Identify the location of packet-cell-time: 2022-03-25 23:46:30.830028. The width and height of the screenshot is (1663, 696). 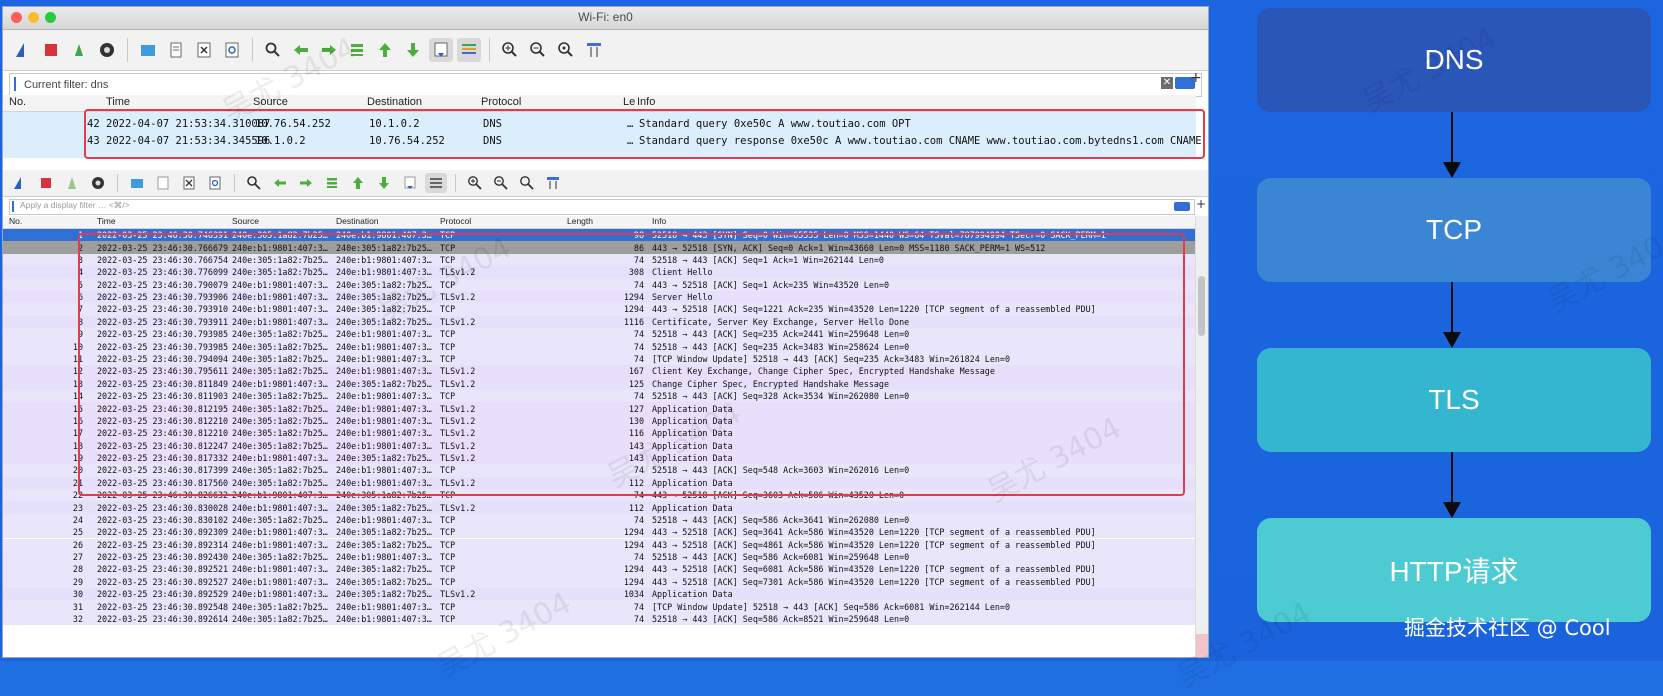
(163, 507).